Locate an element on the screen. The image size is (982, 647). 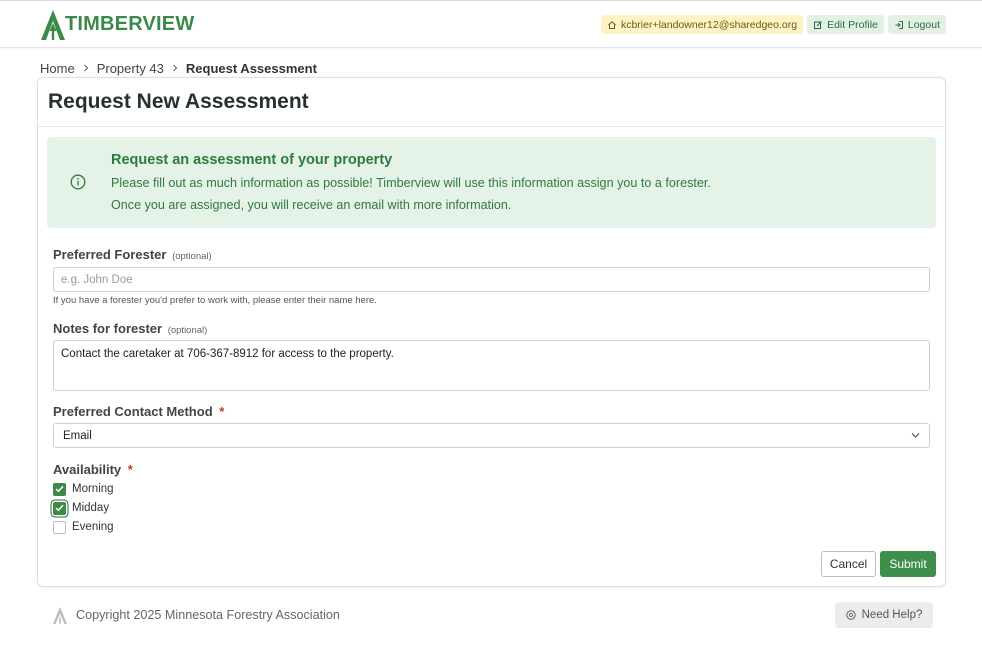
notes-label: Notes for forester (optional) is located at coordinates (130, 328).